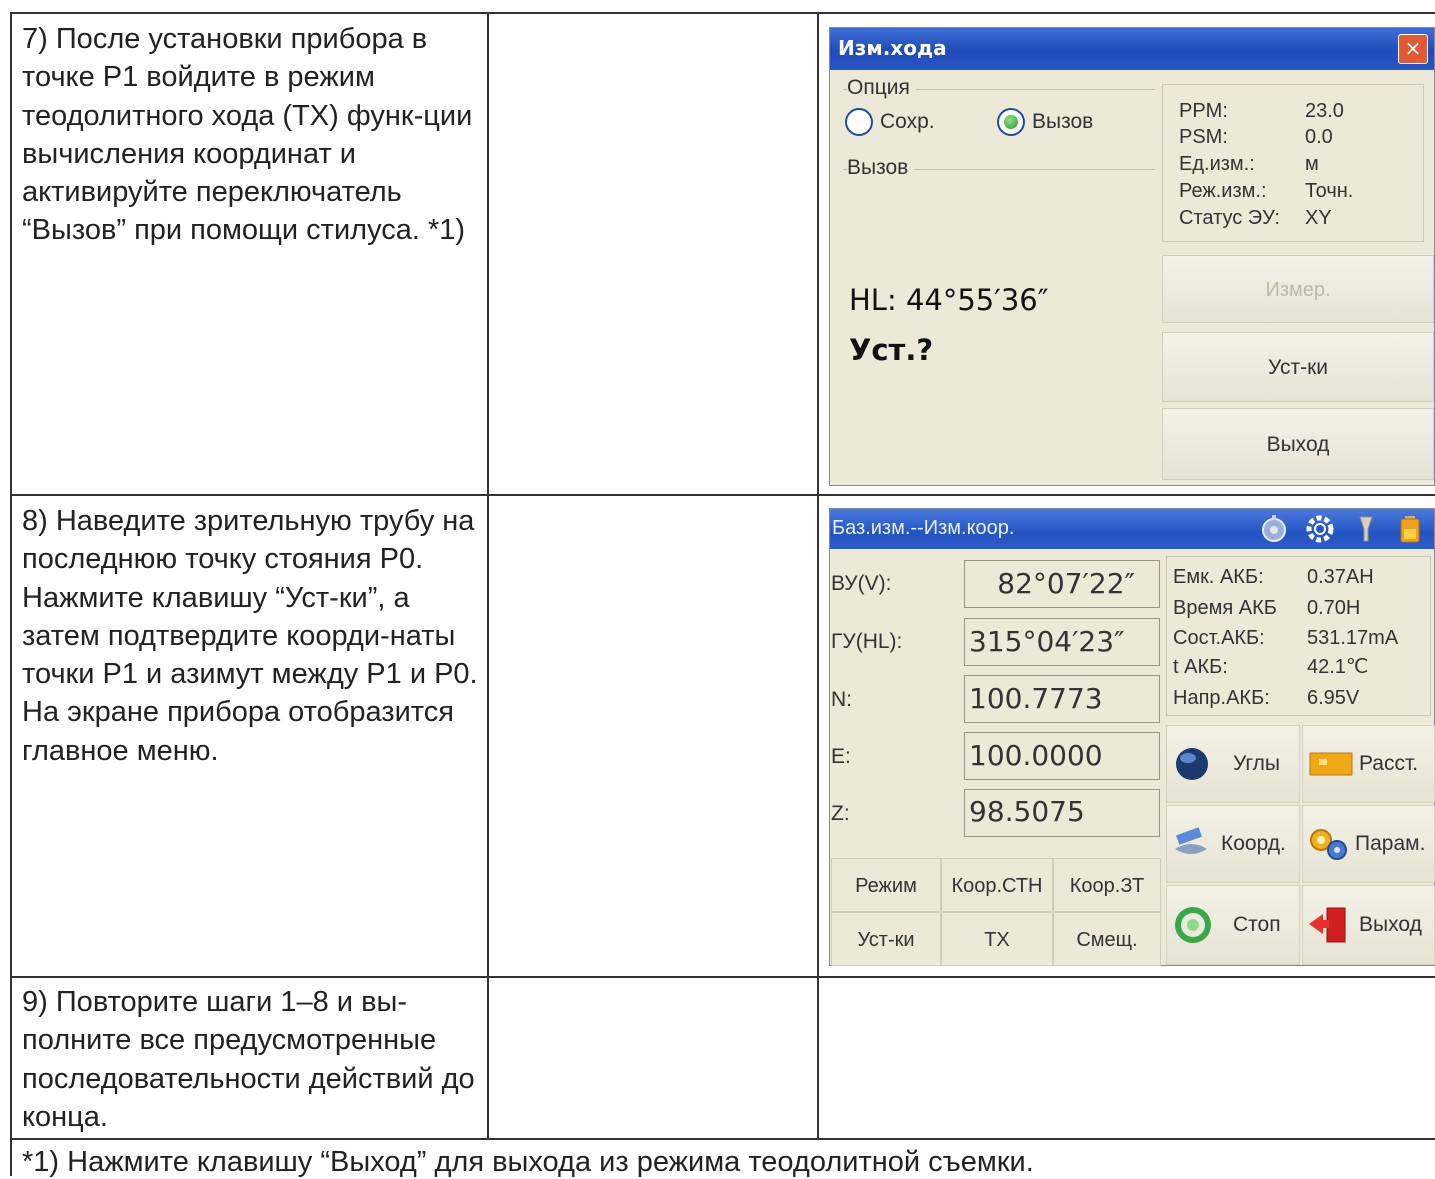 The height and width of the screenshot is (1179, 1435). Describe the element at coordinates (886, 885) in the screenshot. I see `mode-button: Режим` at that location.